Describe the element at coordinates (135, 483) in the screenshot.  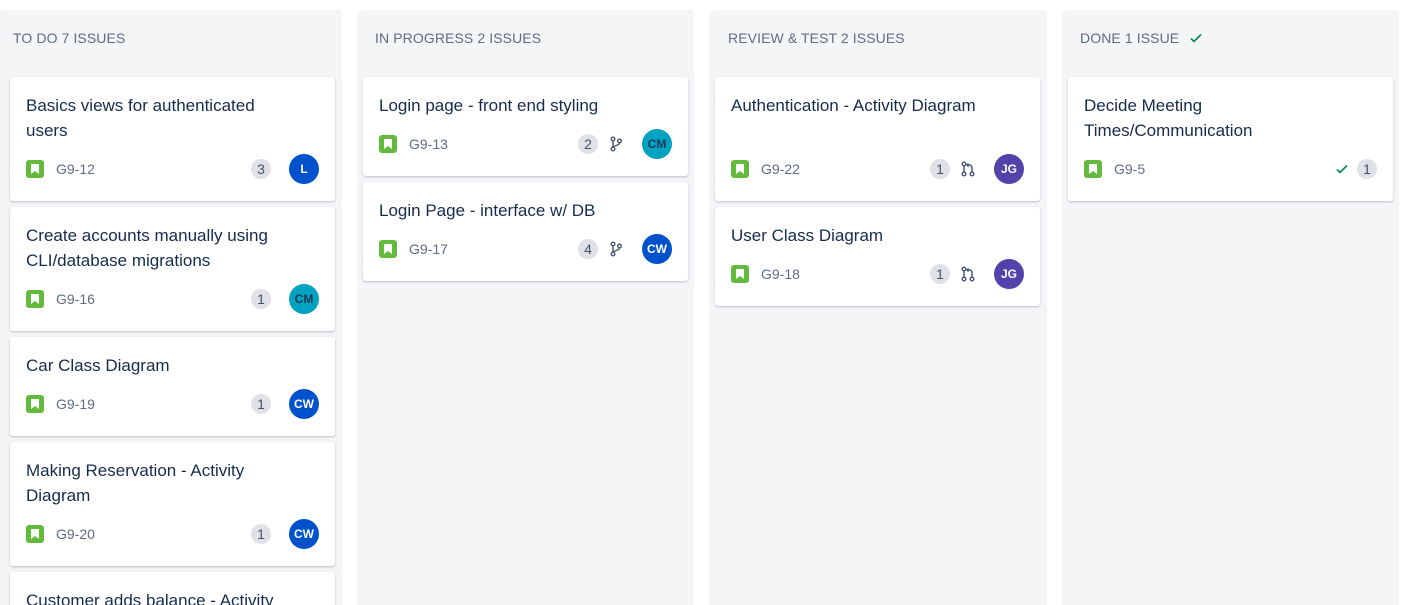
I see `issue-summary: Making Reservation - Activity Diagram` at that location.